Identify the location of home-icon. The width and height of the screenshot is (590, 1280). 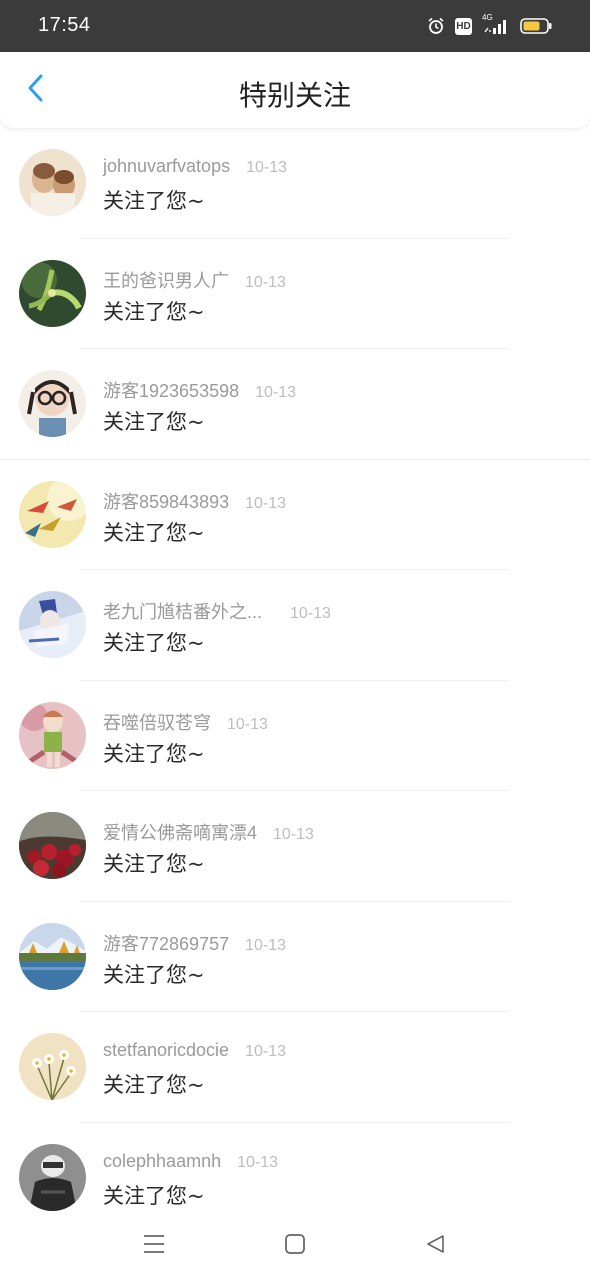
(295, 1246).